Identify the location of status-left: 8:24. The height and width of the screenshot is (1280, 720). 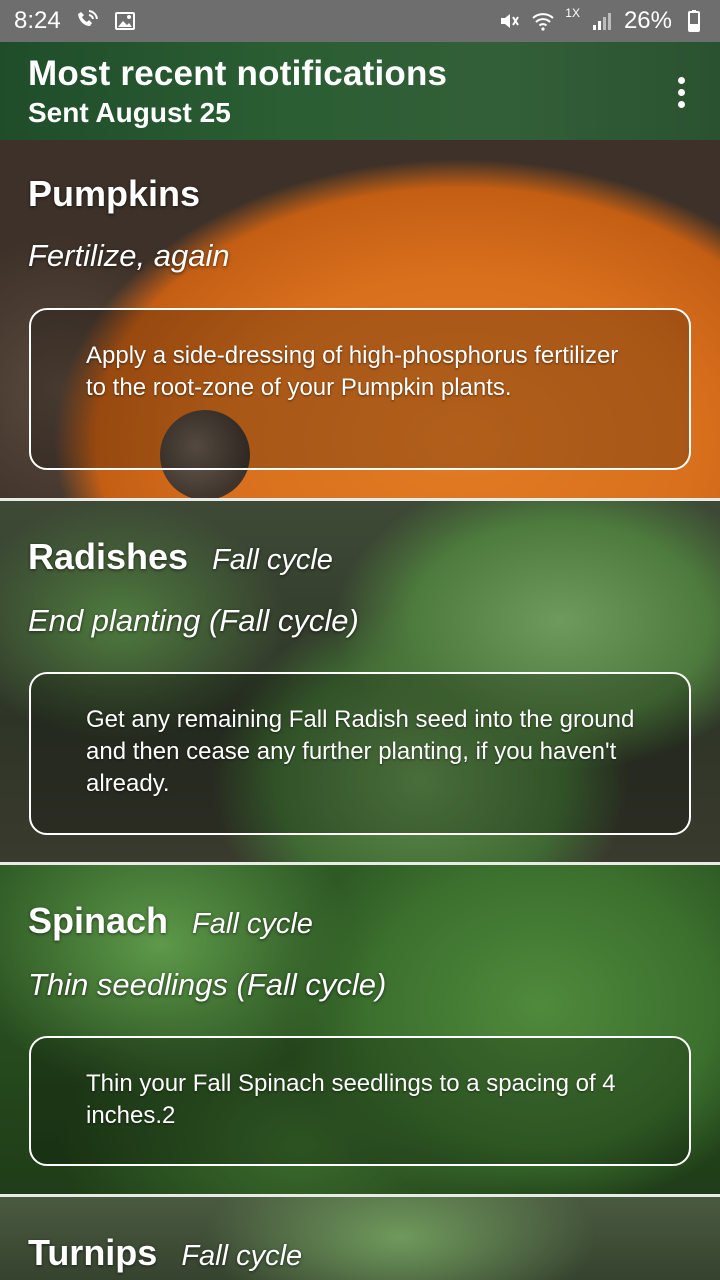
(75, 21).